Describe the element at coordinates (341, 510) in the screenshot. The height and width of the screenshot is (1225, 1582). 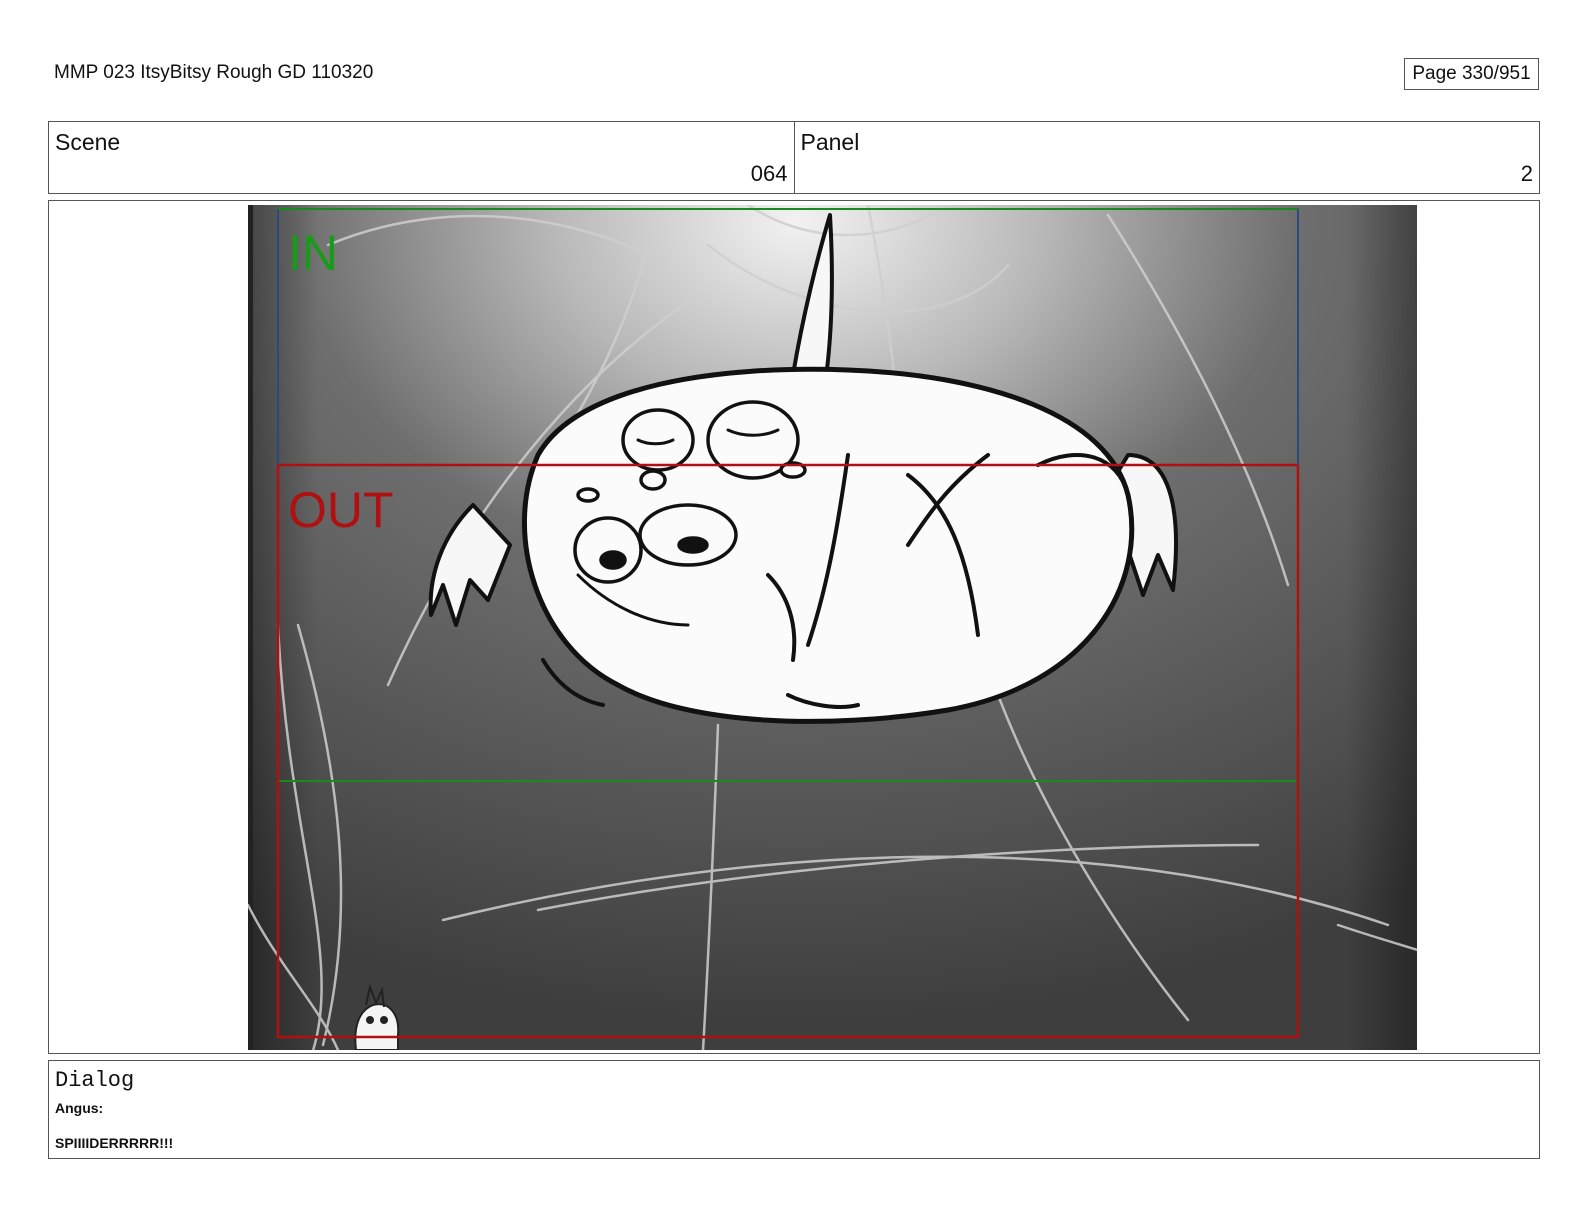
I see `out-marker: OUT` at that location.